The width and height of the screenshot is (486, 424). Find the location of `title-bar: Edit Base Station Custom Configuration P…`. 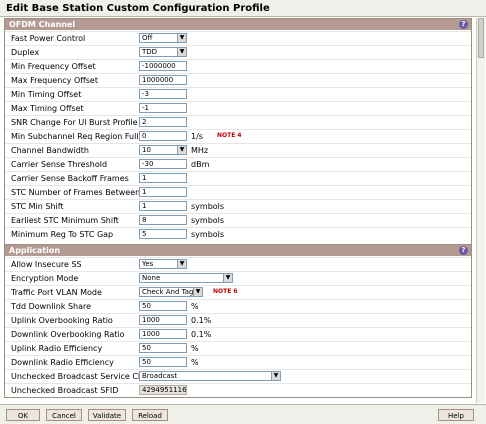

title-bar: Edit Base Station Custom Configuration P… is located at coordinates (243, 8).